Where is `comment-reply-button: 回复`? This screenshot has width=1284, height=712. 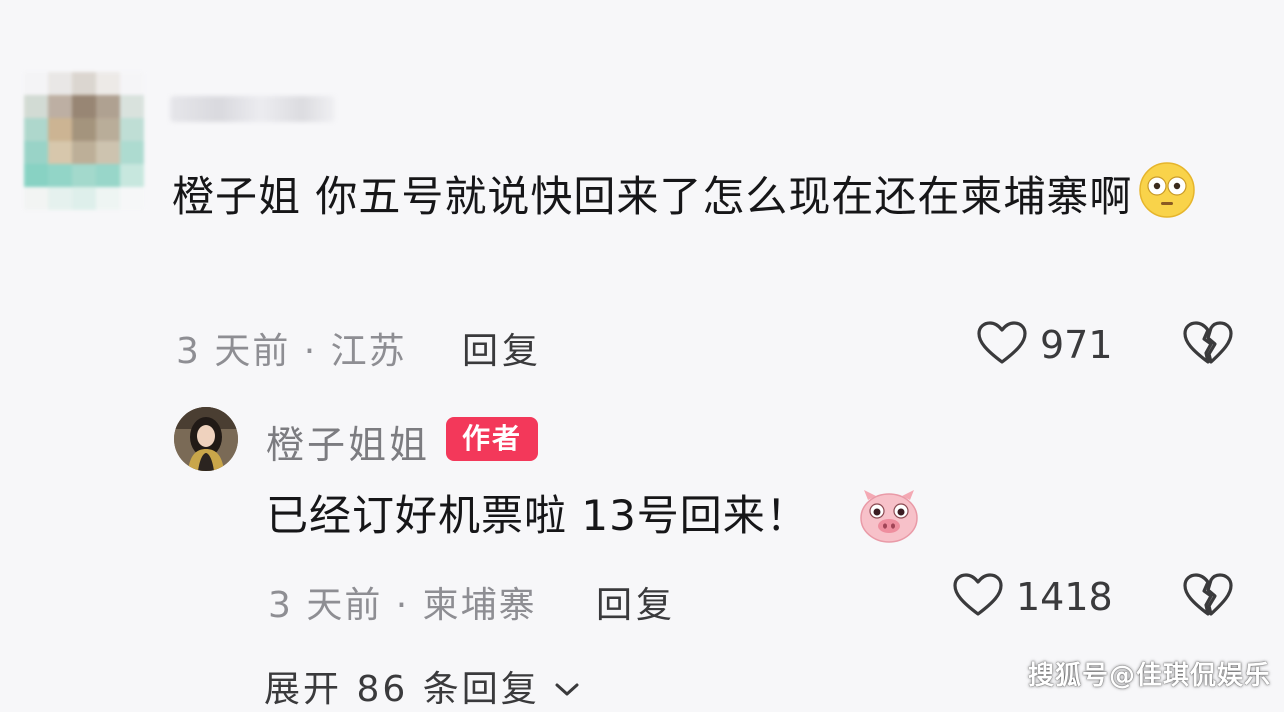
comment-reply-button: 回复 is located at coordinates (502, 348).